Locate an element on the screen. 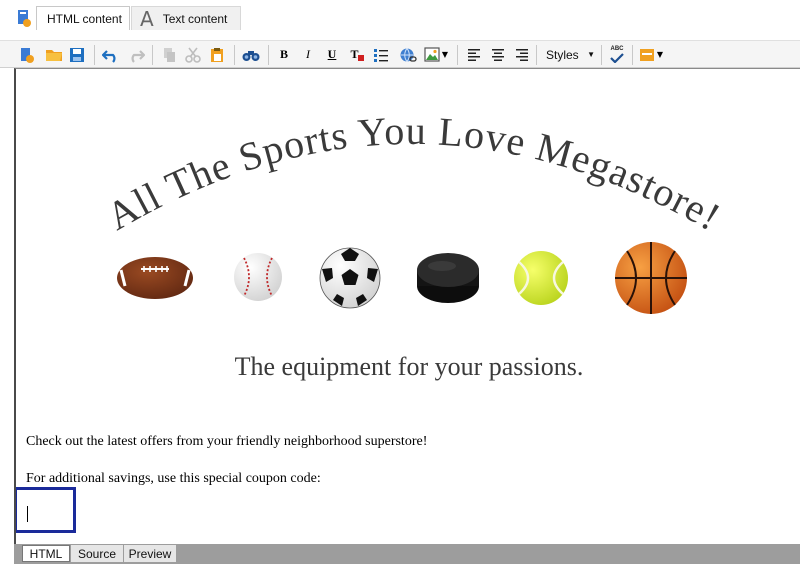 The image size is (800, 564). tab-label: Source is located at coordinates (97, 553).